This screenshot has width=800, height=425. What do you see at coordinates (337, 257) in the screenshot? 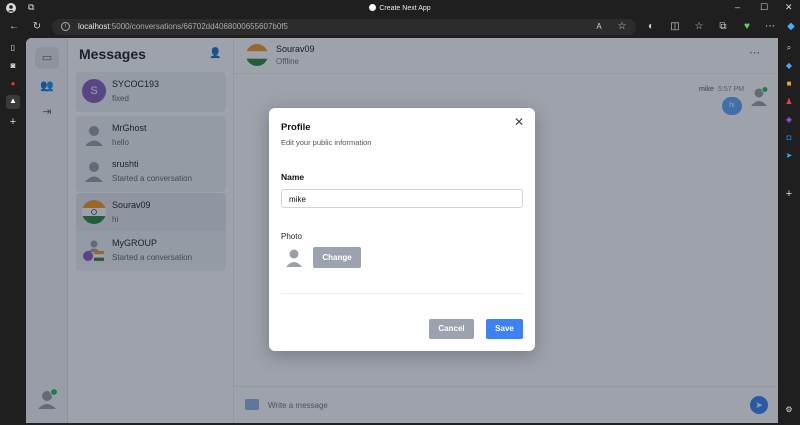
I see `change-photo-button: Change` at bounding box center [337, 257].